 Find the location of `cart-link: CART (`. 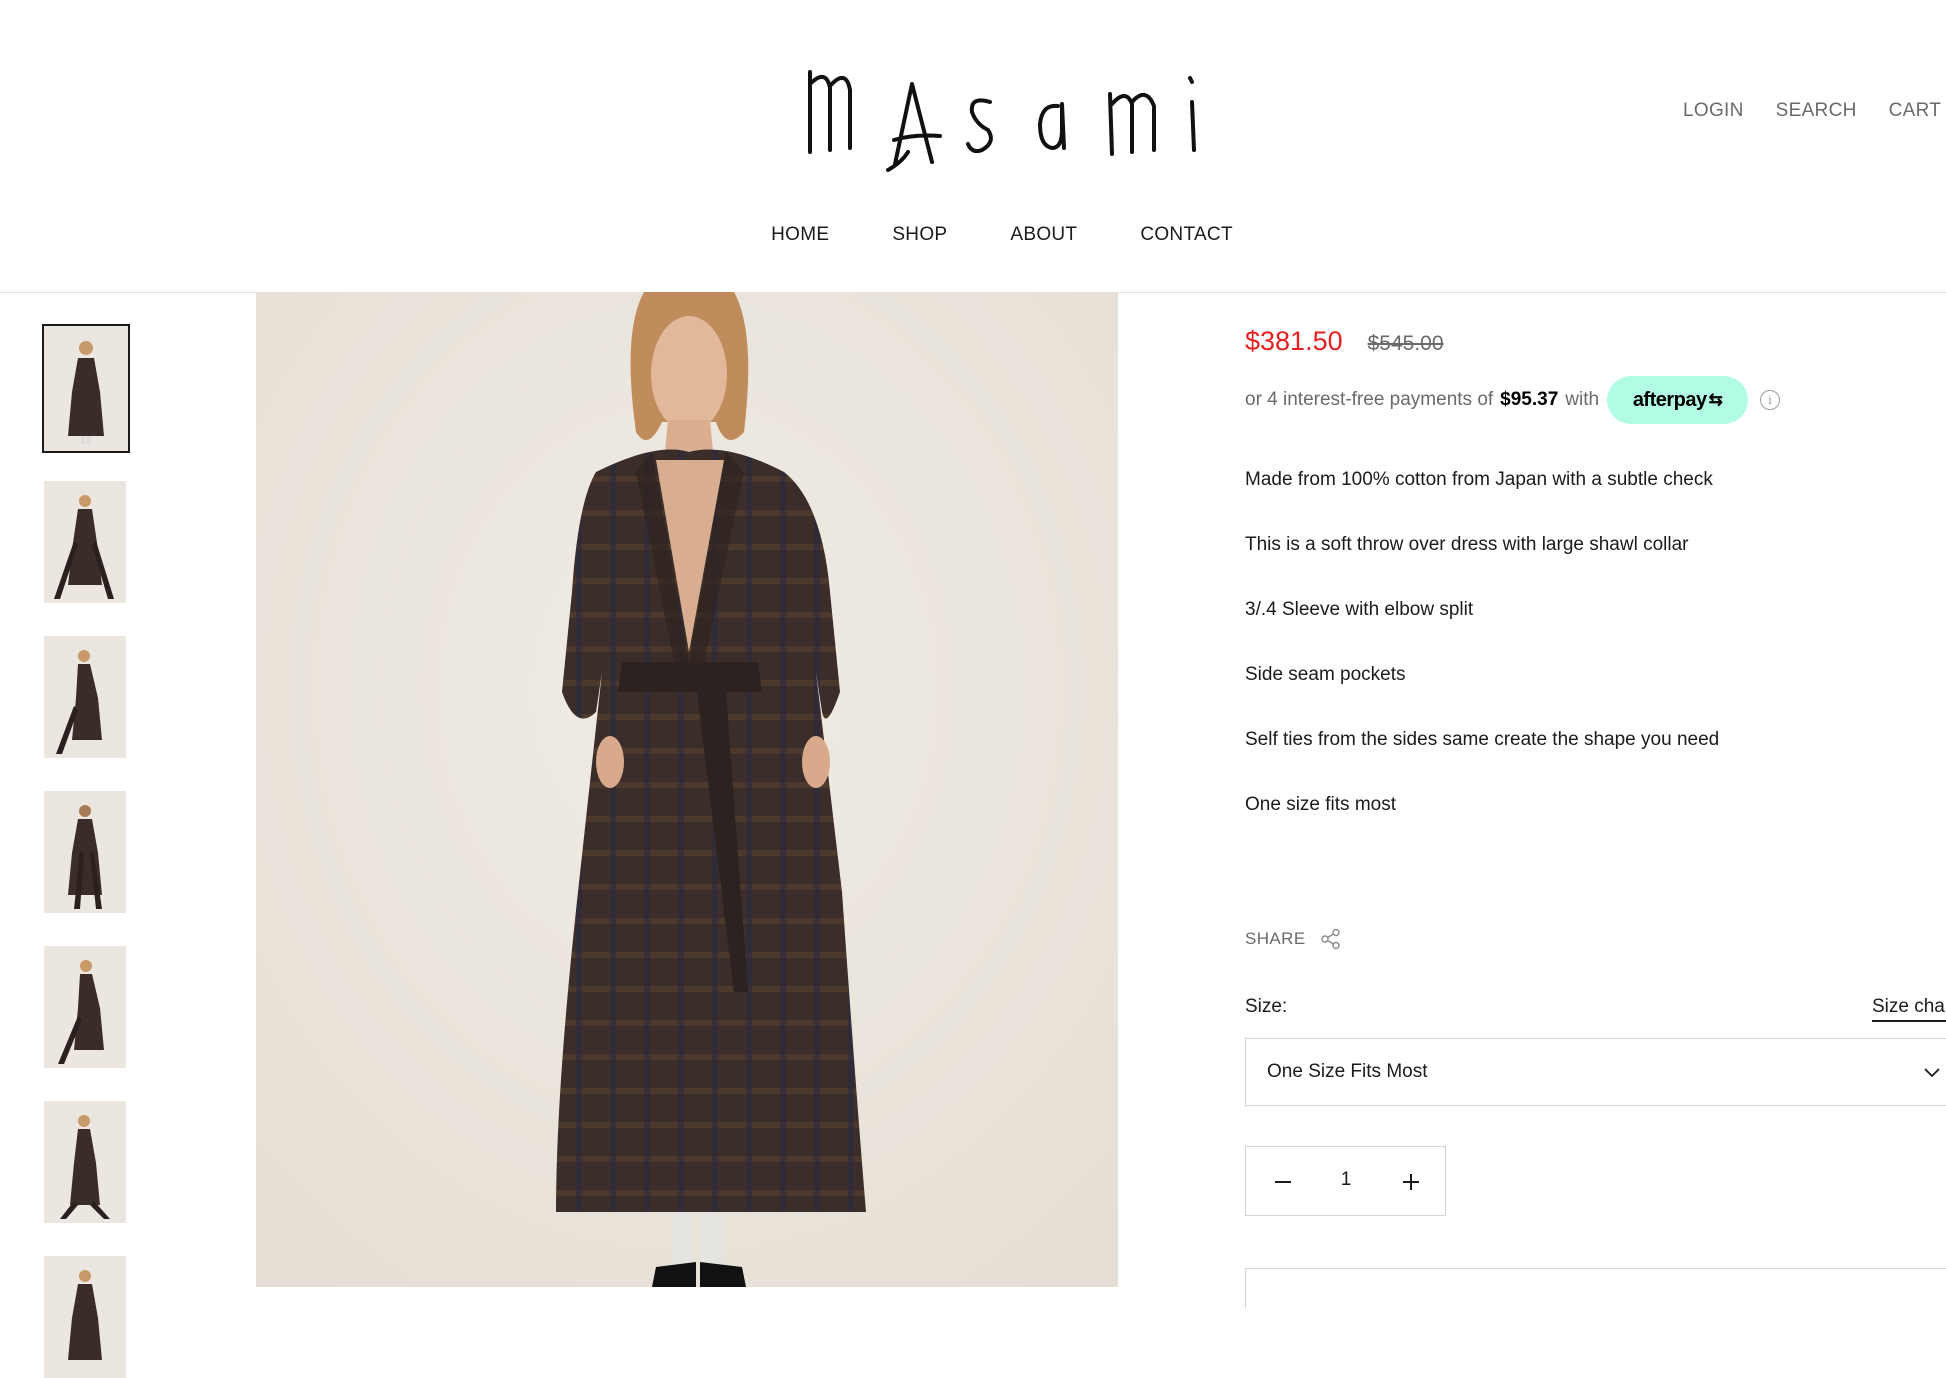

cart-link: CART ( is located at coordinates (1917, 111).